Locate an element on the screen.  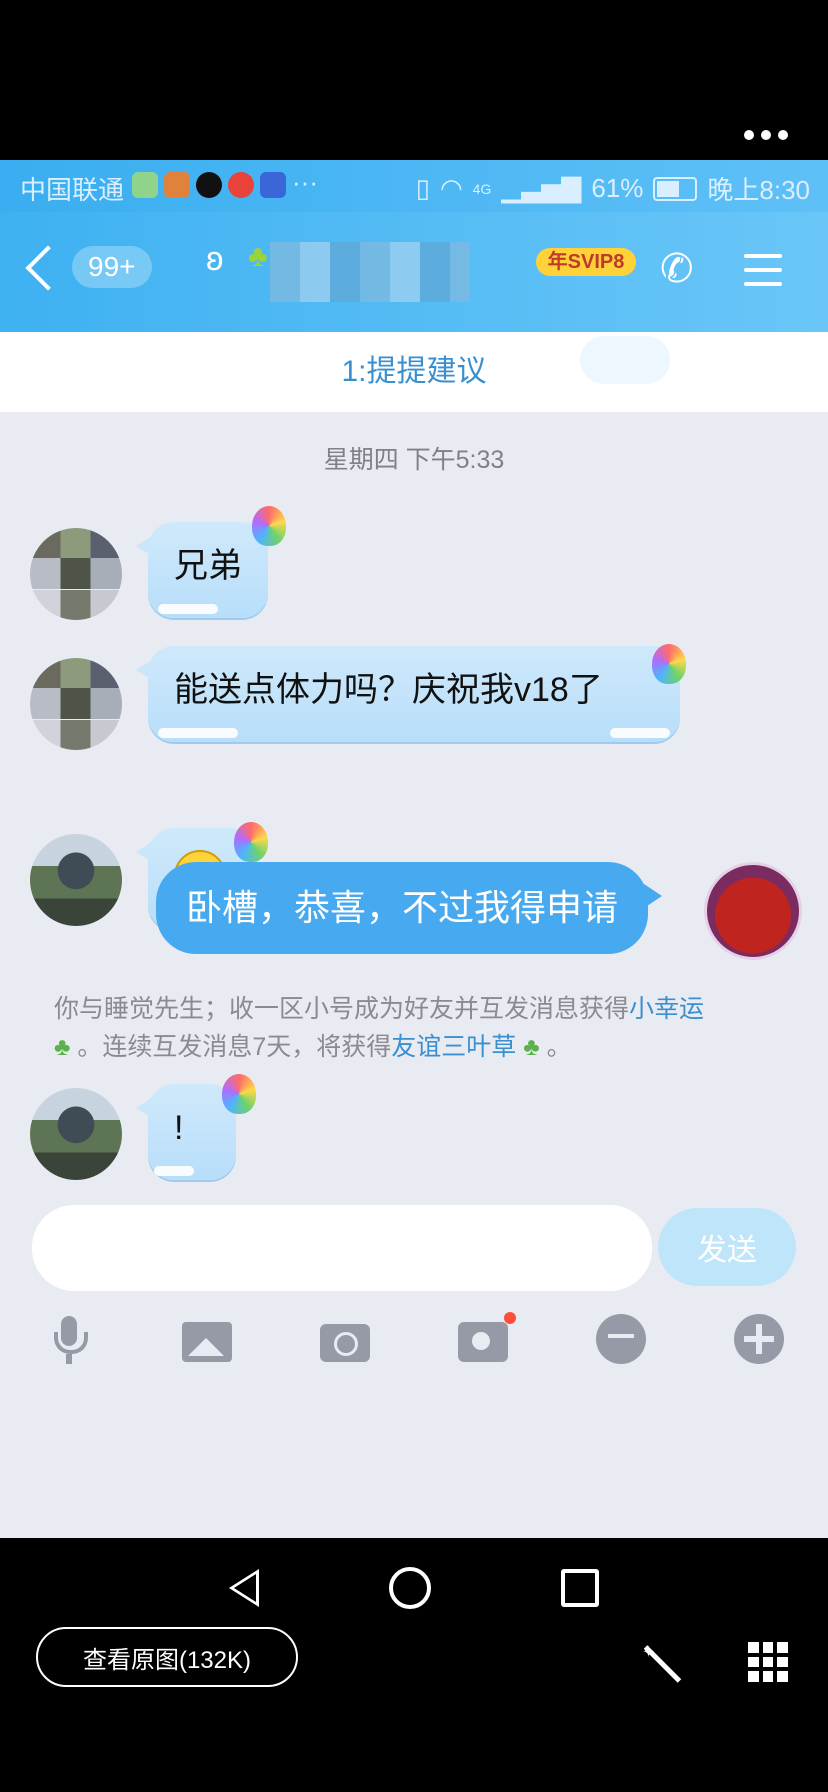
send-button: 发送 is located at coordinates (727, 1247).